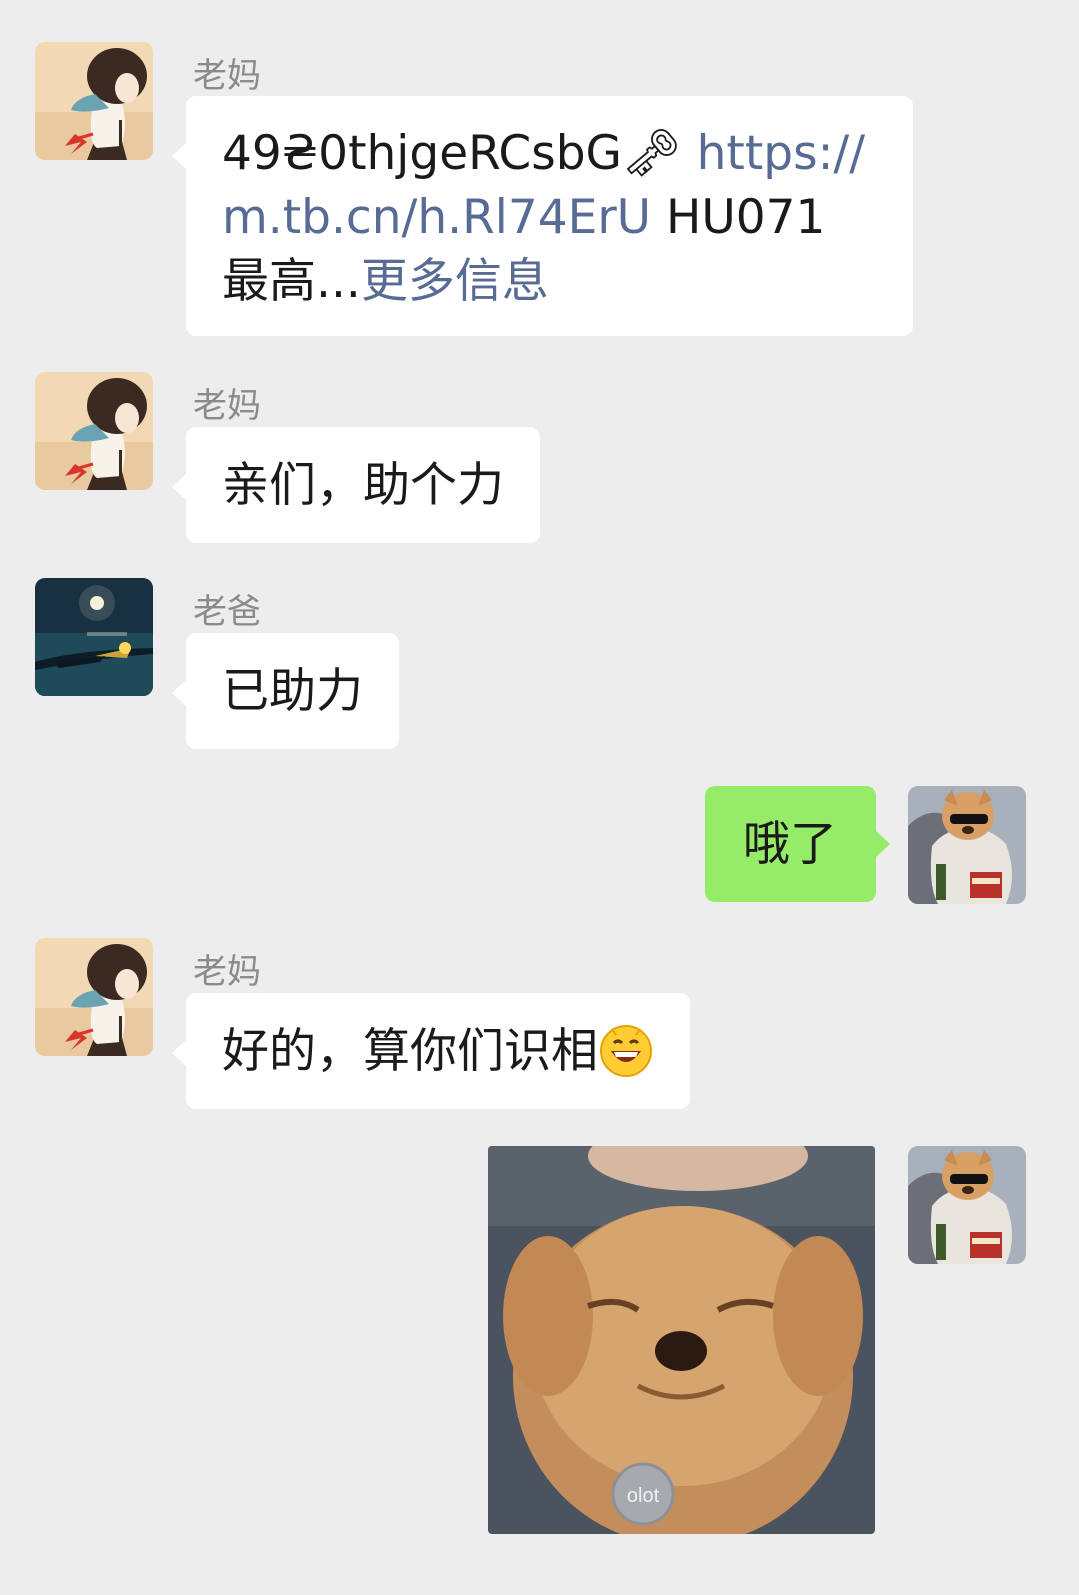  I want to click on my-message-bubble: 哦了, so click(797, 844).